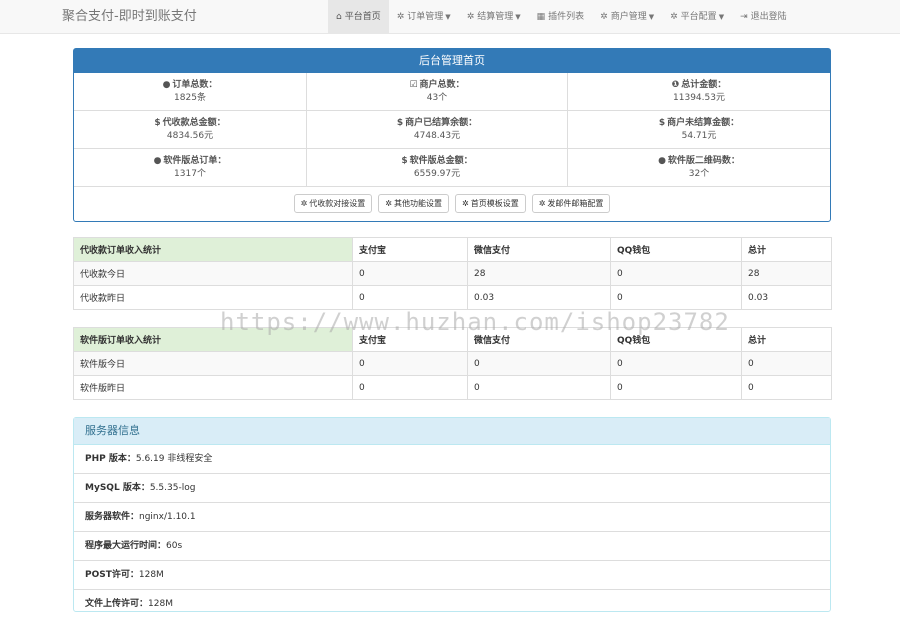  Describe the element at coordinates (675, 85) in the screenshot. I see `info-circle-icon: ❶` at that location.